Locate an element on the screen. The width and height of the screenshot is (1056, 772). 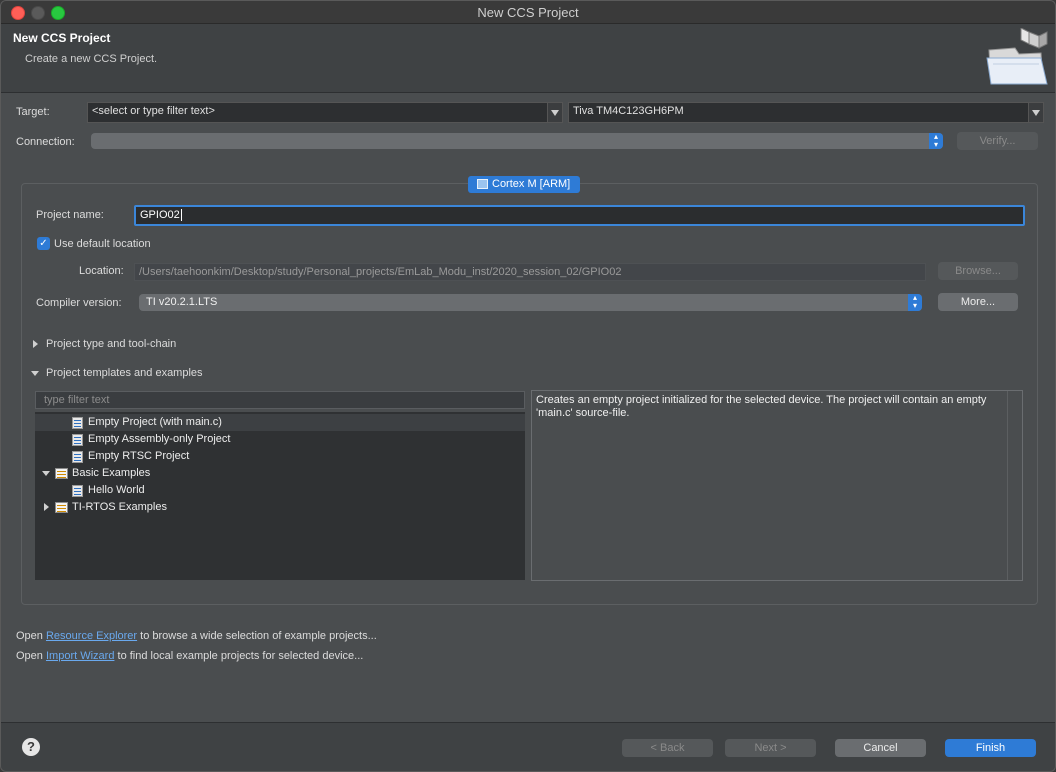
tree-item-hello-world: Hello World is located at coordinates (280, 490).